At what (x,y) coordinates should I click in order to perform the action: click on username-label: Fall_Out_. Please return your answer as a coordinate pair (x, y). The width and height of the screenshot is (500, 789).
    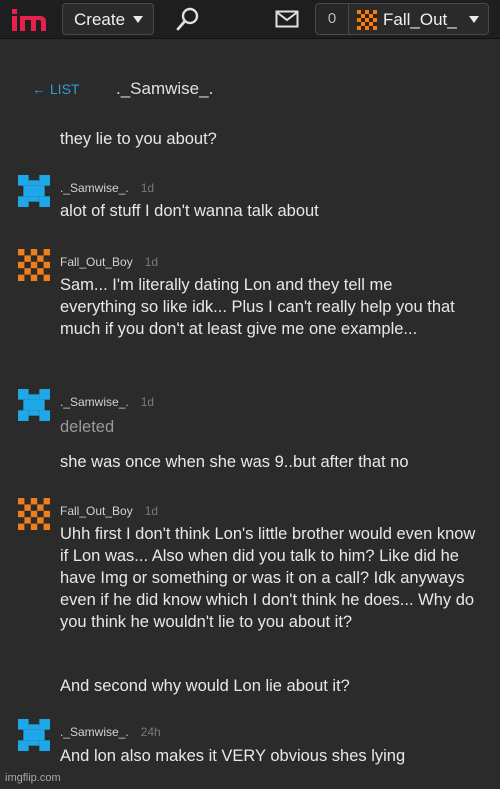
    Looking at the image, I should click on (420, 19).